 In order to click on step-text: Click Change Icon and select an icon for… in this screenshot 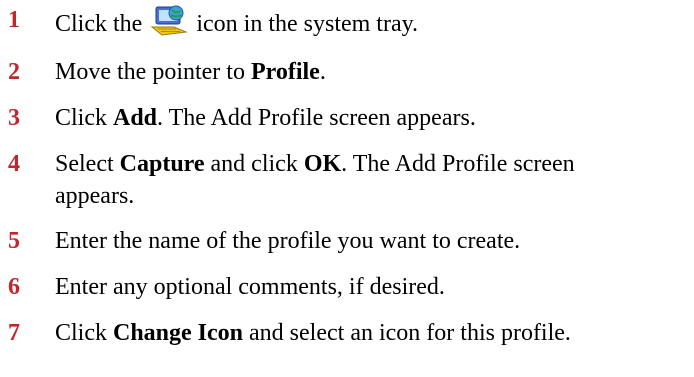, I will do `click(372, 333)`.